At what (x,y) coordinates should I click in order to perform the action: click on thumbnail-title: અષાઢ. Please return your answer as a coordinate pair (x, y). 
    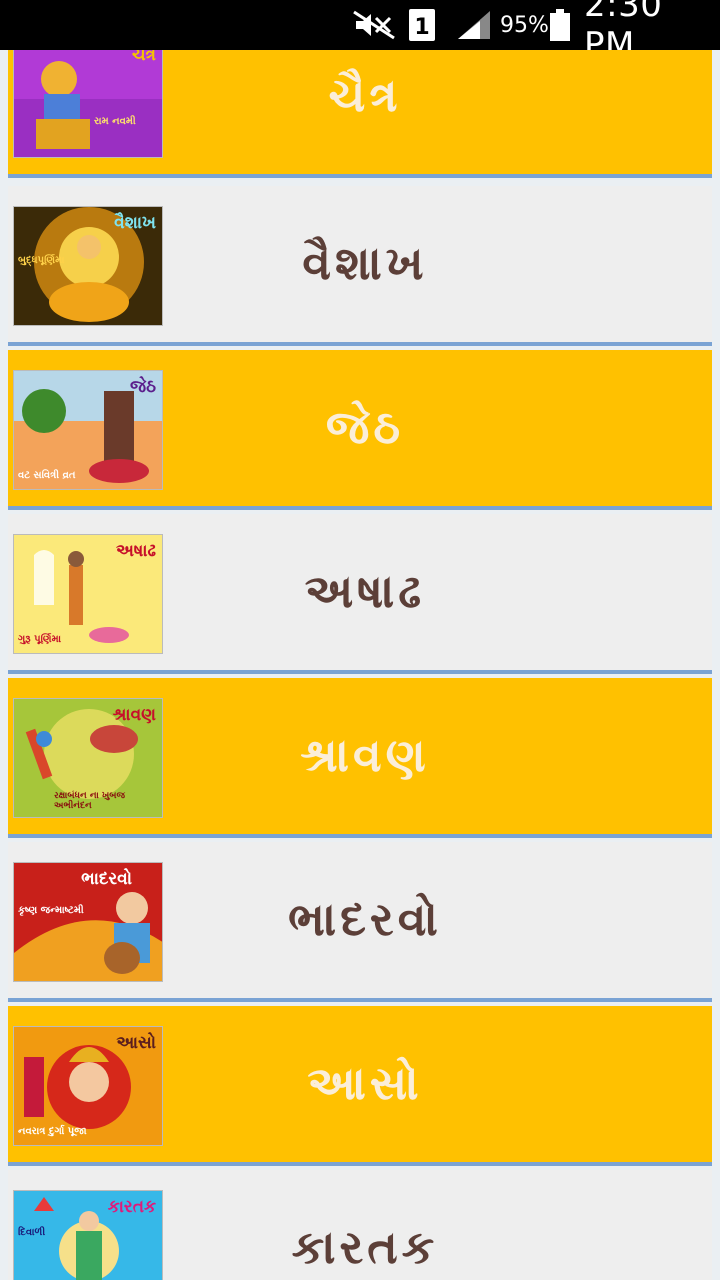
    Looking at the image, I should click on (135, 551).